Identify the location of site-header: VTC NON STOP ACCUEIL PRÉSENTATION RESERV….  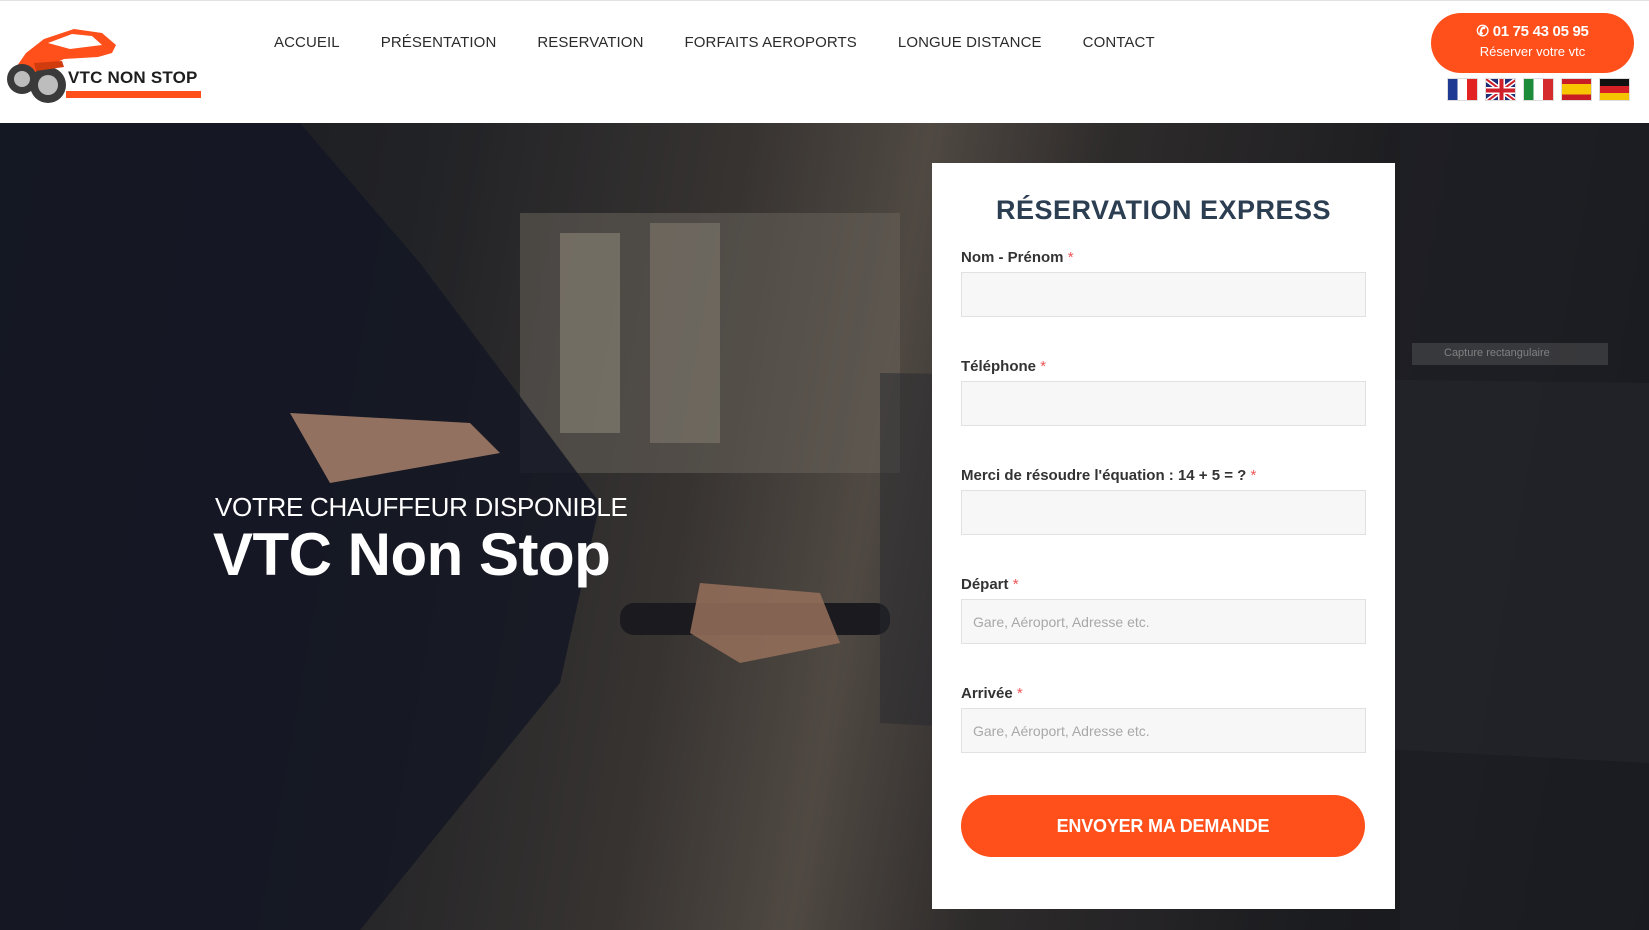
(824, 61).